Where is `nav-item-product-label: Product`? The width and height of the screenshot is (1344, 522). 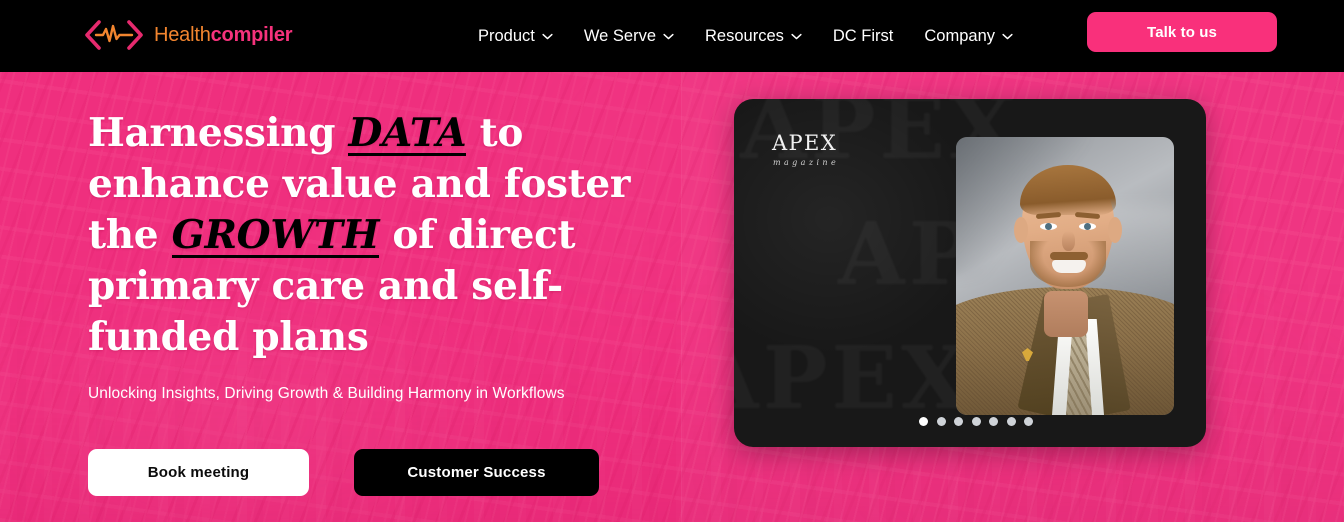
nav-item-product-label: Product is located at coordinates (506, 35).